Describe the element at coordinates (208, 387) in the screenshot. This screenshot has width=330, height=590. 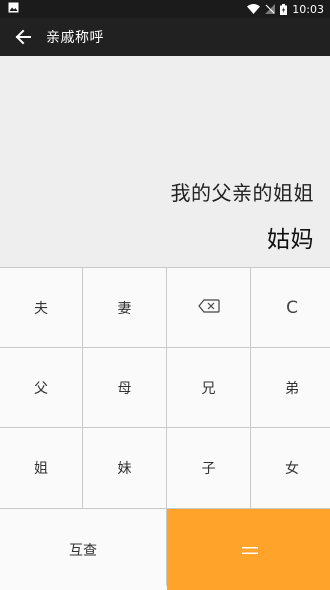
I see `key-elder-brother: 兄` at that location.